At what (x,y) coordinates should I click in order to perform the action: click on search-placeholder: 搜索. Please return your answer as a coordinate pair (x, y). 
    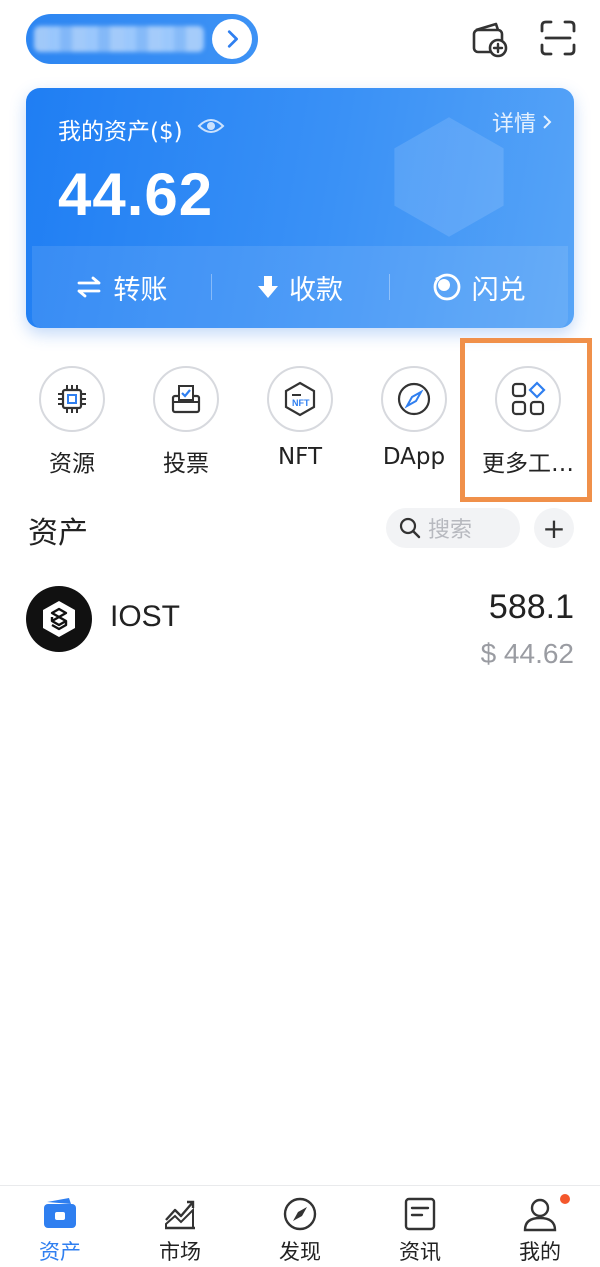
    Looking at the image, I should click on (450, 530).